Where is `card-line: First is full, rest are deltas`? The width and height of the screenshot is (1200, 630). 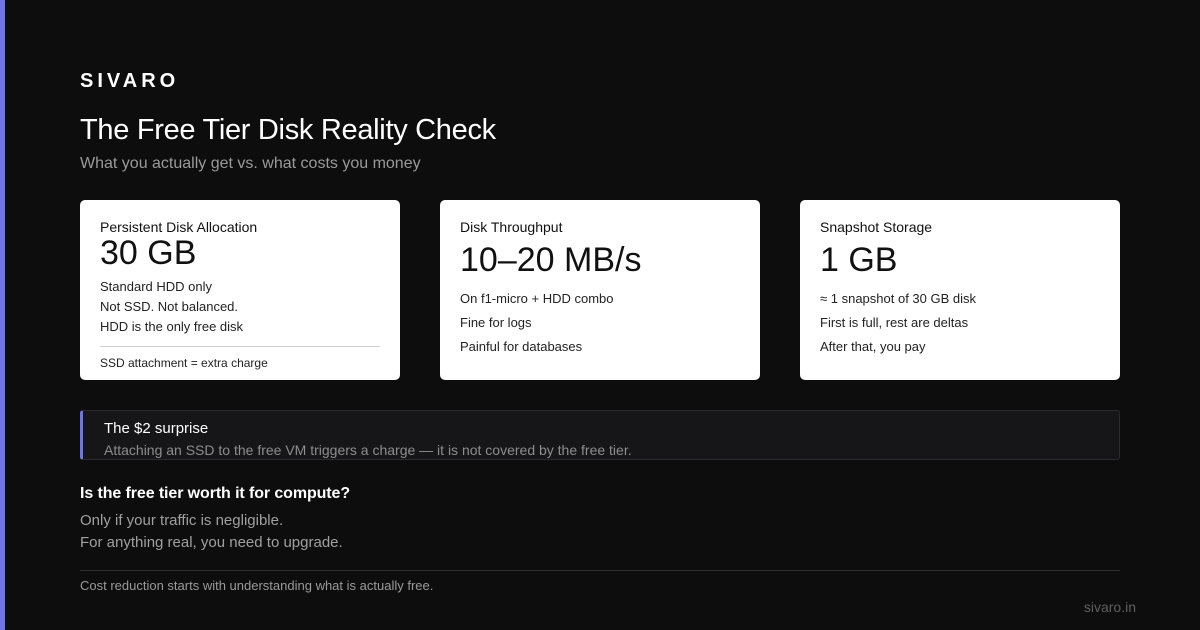 card-line: First is full, rest are deltas is located at coordinates (894, 322).